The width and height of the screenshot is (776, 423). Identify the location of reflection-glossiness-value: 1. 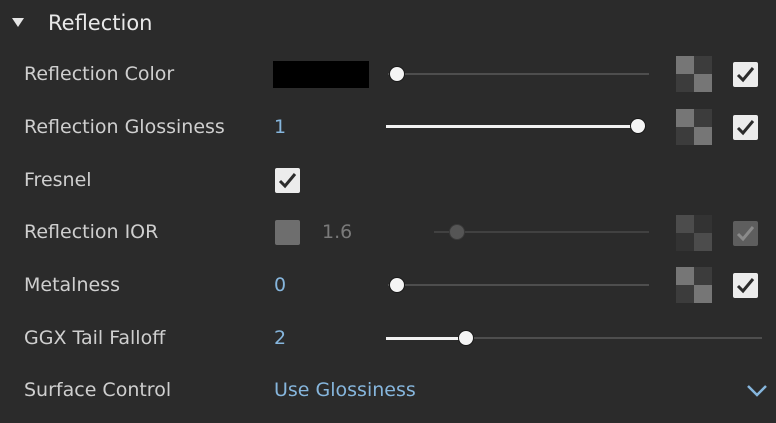
(280, 127).